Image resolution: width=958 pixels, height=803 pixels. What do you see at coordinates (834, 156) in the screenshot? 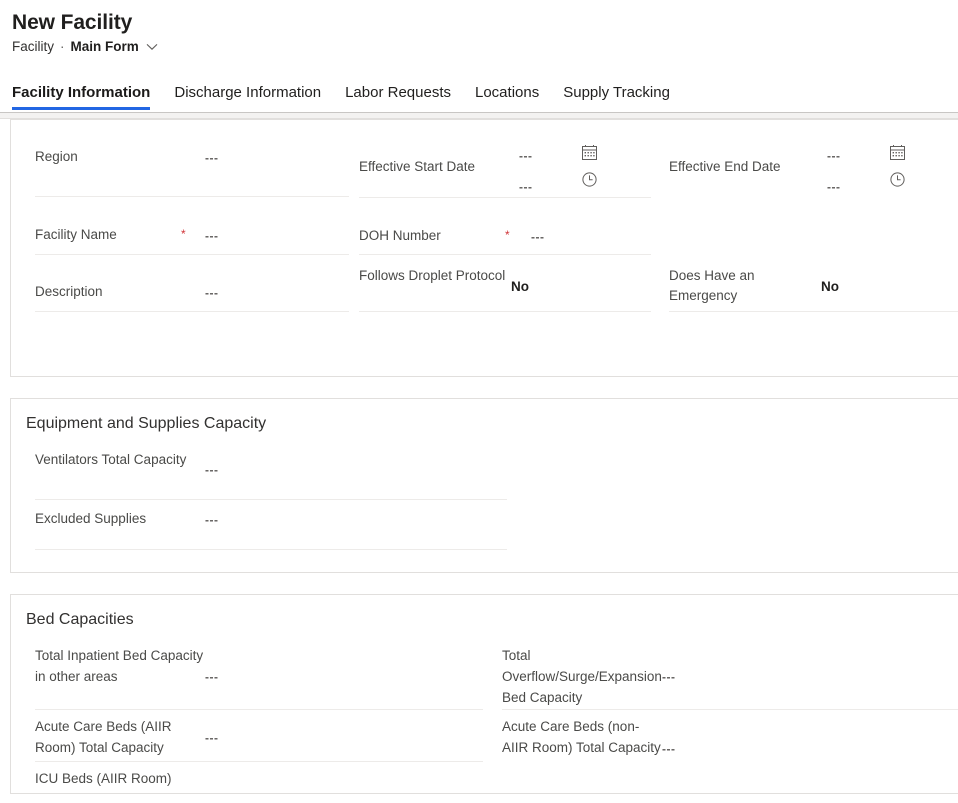
I see `field-value-effective-end-date: ---` at bounding box center [834, 156].